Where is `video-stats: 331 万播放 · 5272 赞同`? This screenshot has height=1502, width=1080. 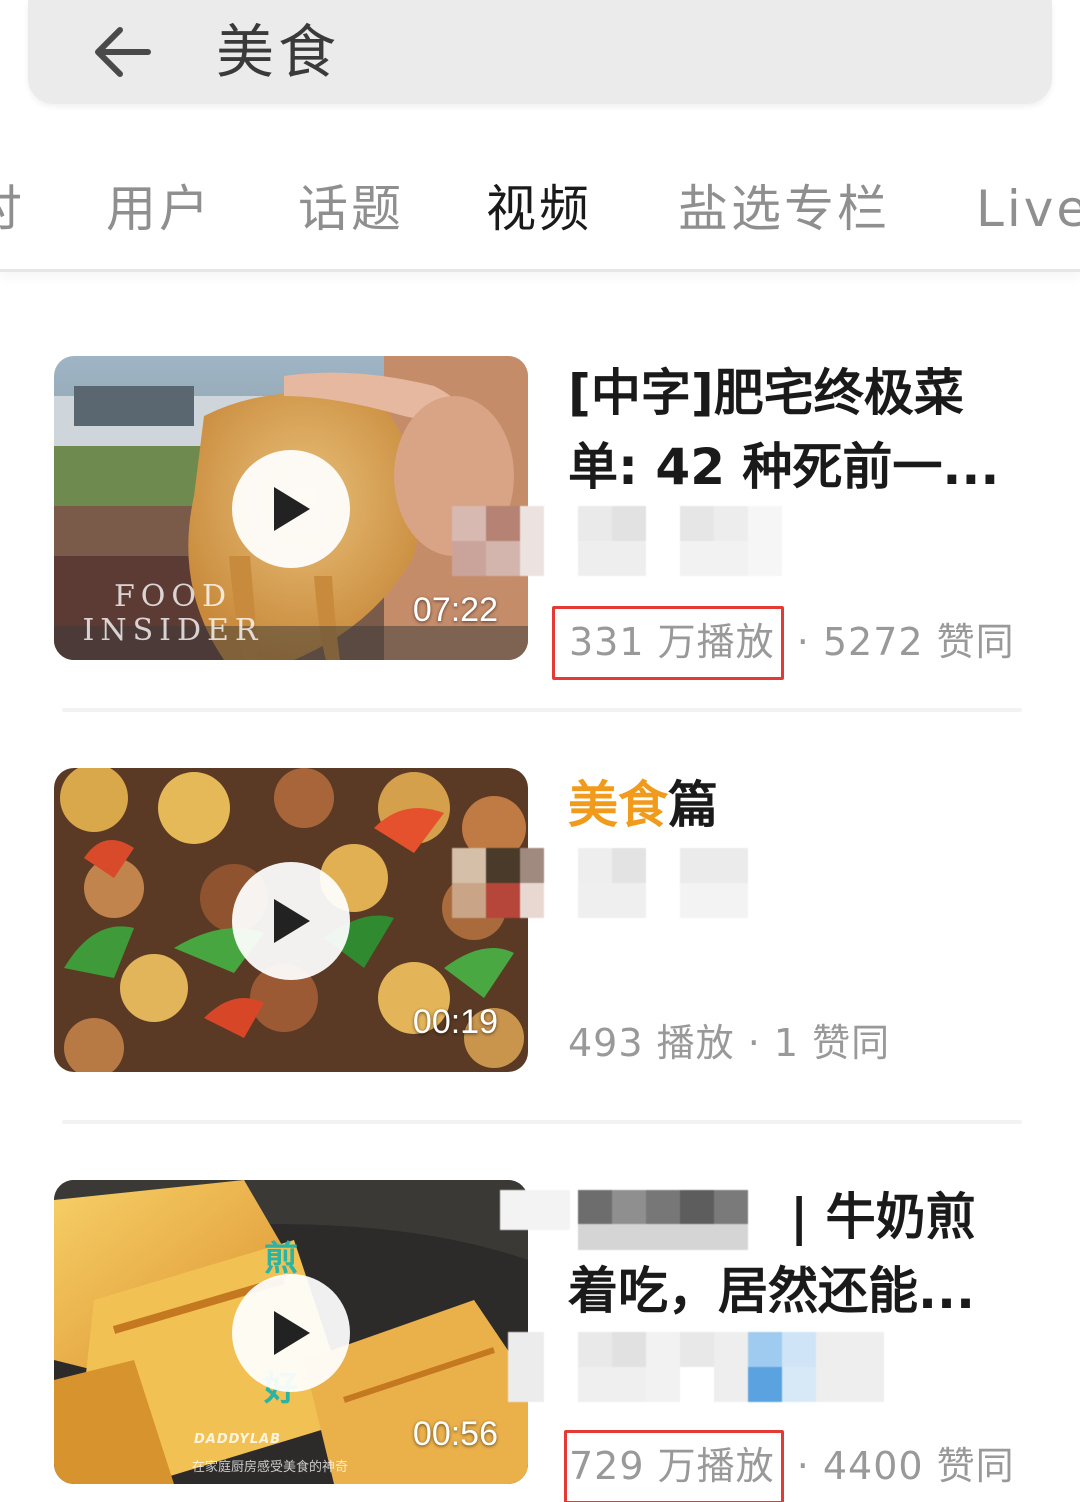 video-stats: 331 万播放 · 5272 赞同 is located at coordinates (783, 643).